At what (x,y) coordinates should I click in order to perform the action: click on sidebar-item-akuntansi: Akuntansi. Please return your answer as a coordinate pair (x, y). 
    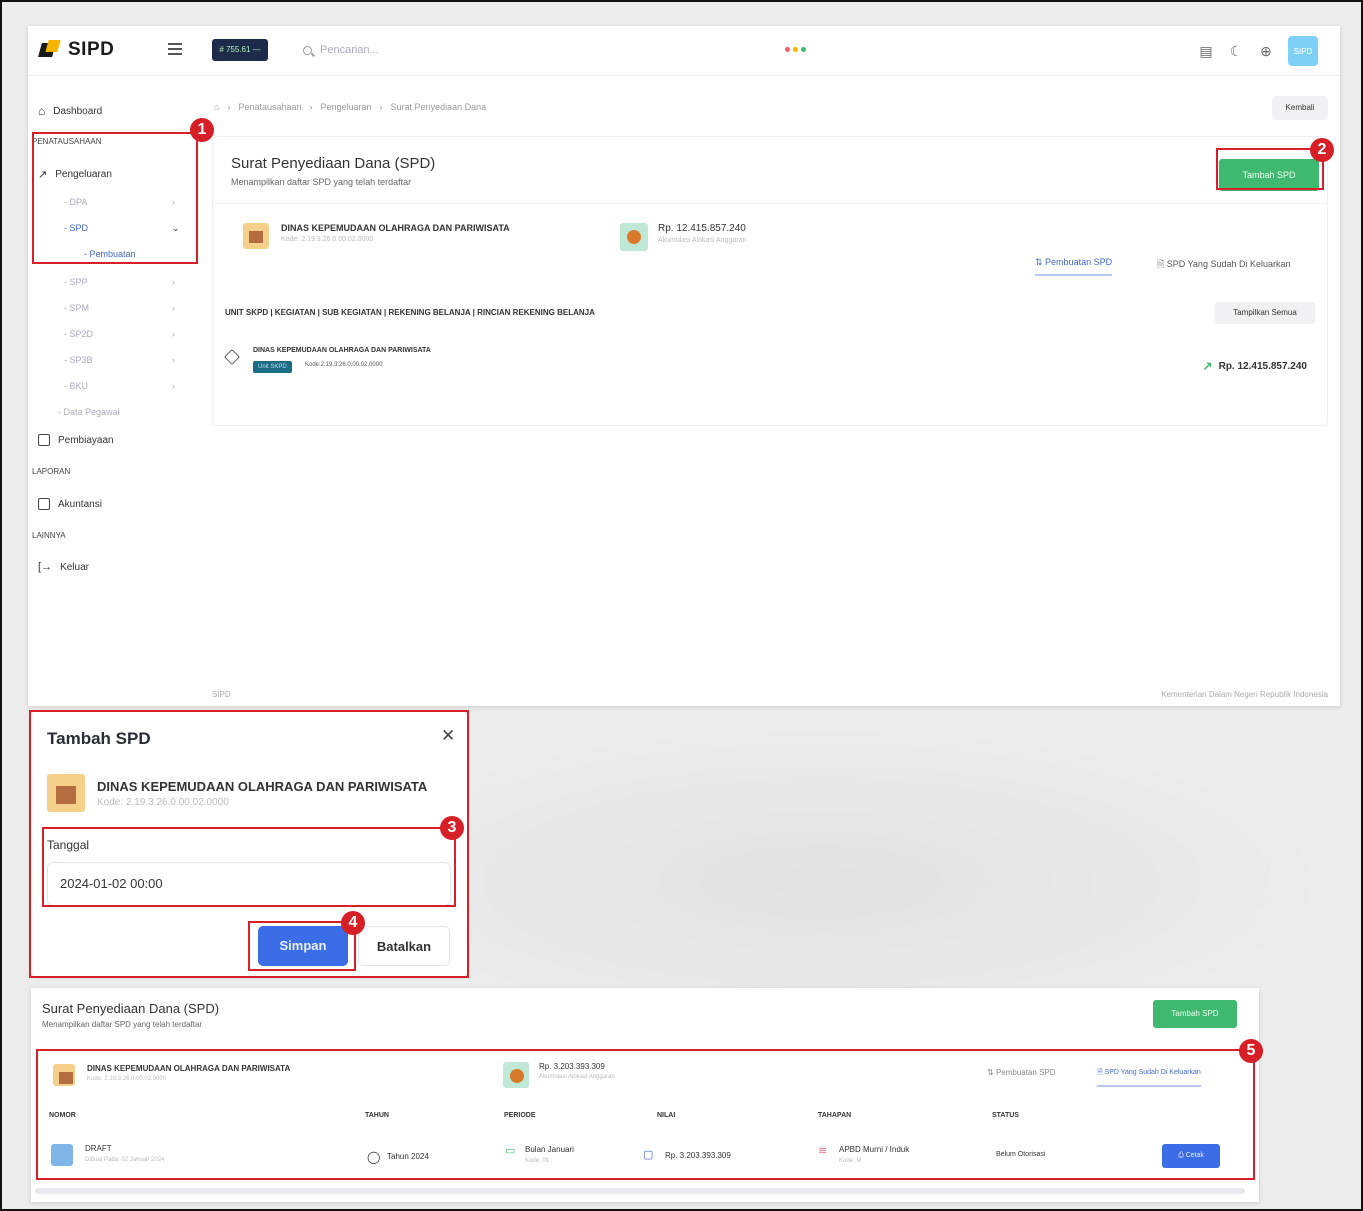
    Looking at the image, I should click on (70, 504).